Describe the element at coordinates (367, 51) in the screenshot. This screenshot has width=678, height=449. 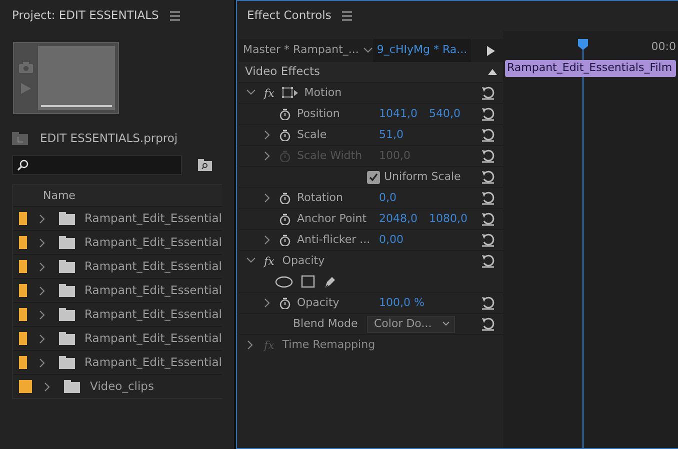
I see `dropdown-icon` at that location.